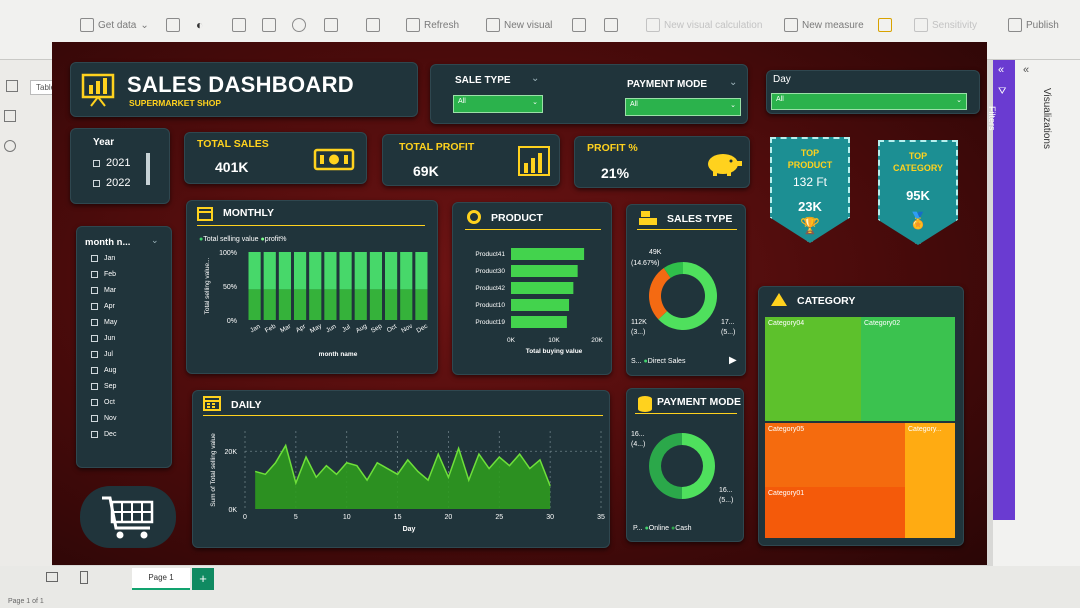  What do you see at coordinates (908, 369) in the screenshot?
I see `treemap-category02: Category02` at bounding box center [908, 369].